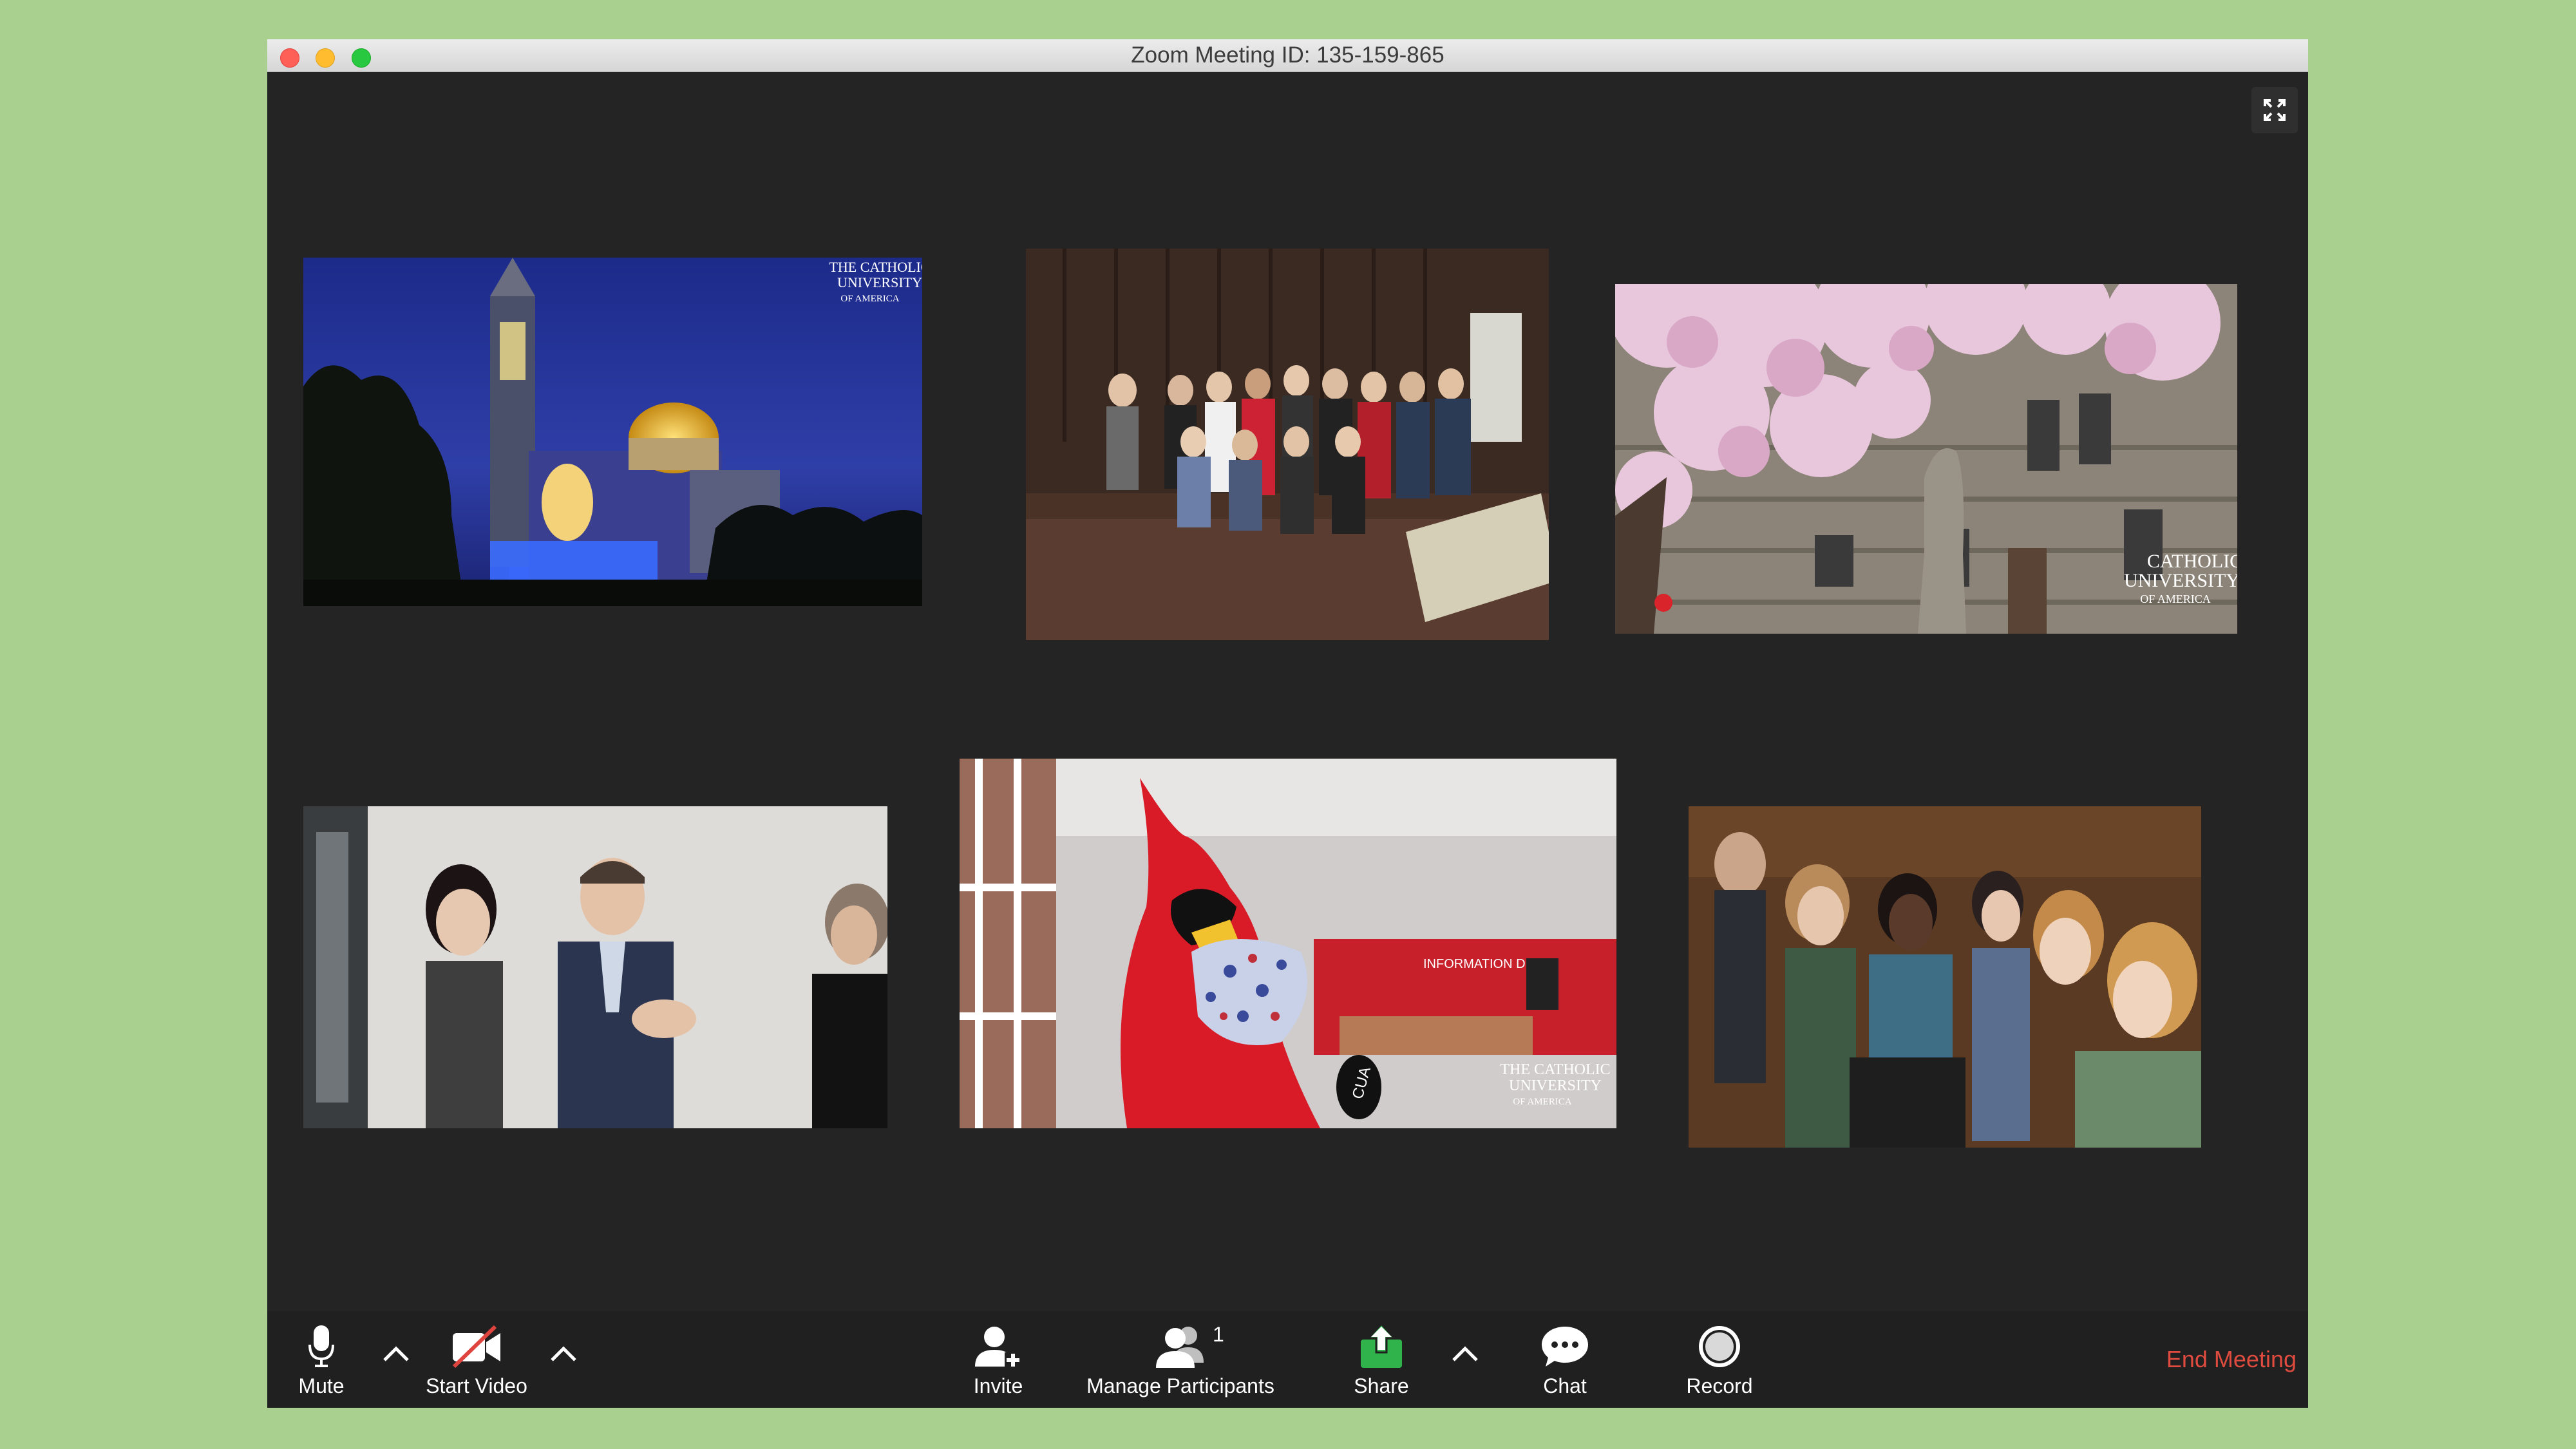  What do you see at coordinates (1382, 1346) in the screenshot?
I see `share-screen-icon` at bounding box center [1382, 1346].